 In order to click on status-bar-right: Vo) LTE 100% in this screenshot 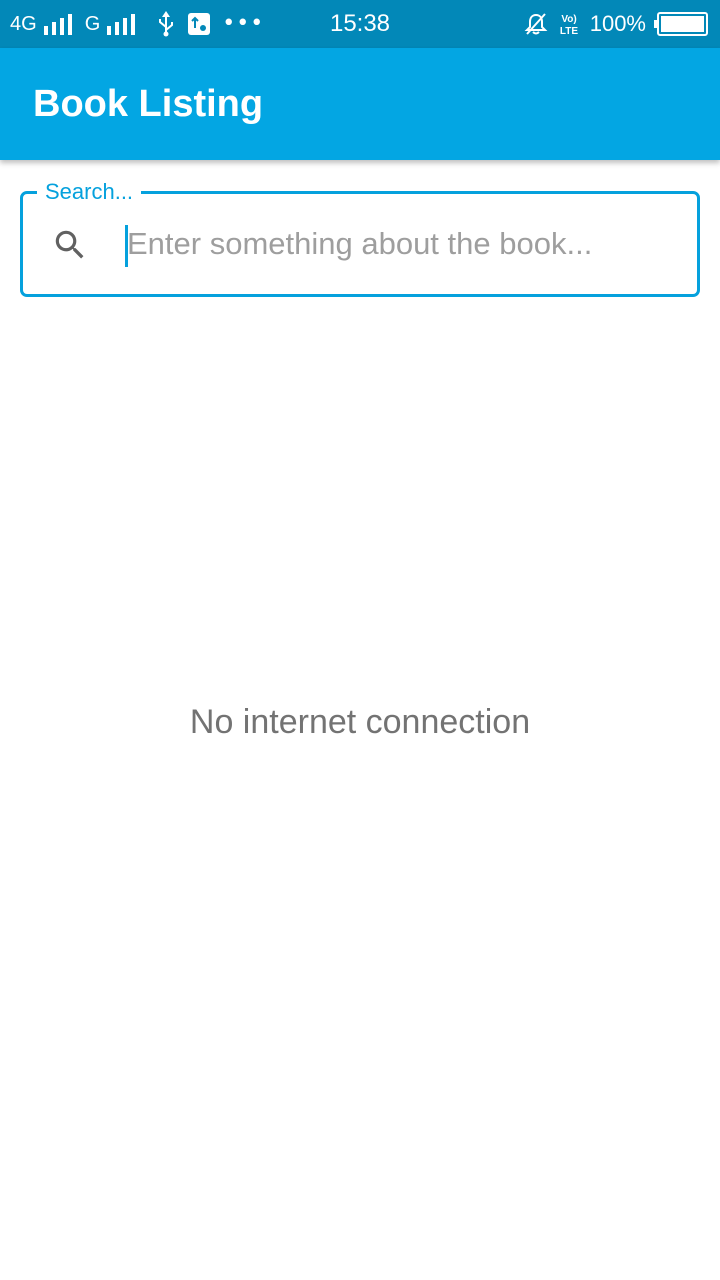, I will do `click(616, 24)`.